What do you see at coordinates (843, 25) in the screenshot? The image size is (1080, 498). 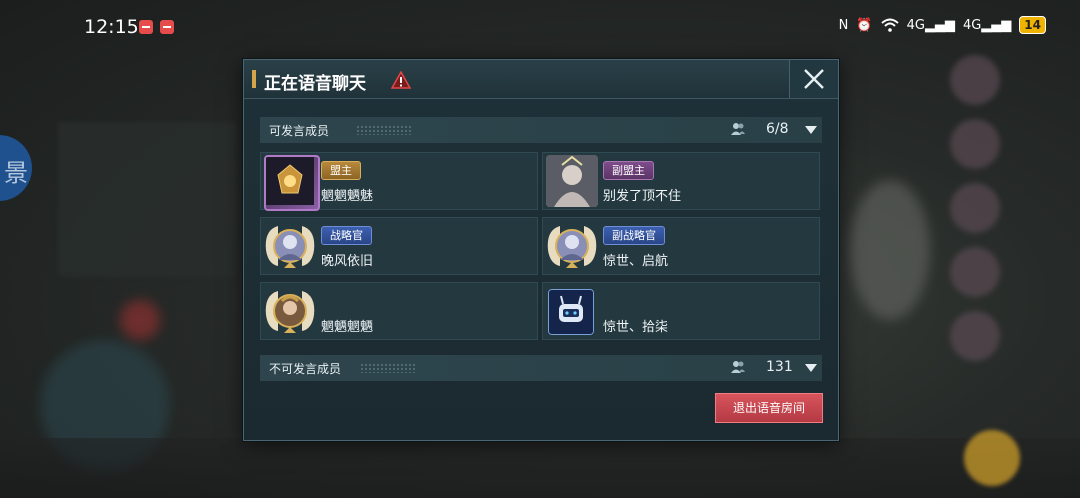 I see `nfc-icon: N` at bounding box center [843, 25].